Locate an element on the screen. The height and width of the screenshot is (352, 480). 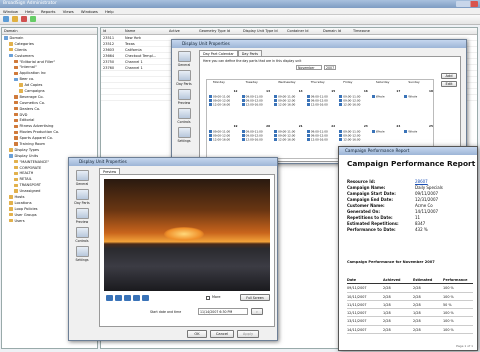
tree-item-label: Application Inc is located at coordinates (33, 73).